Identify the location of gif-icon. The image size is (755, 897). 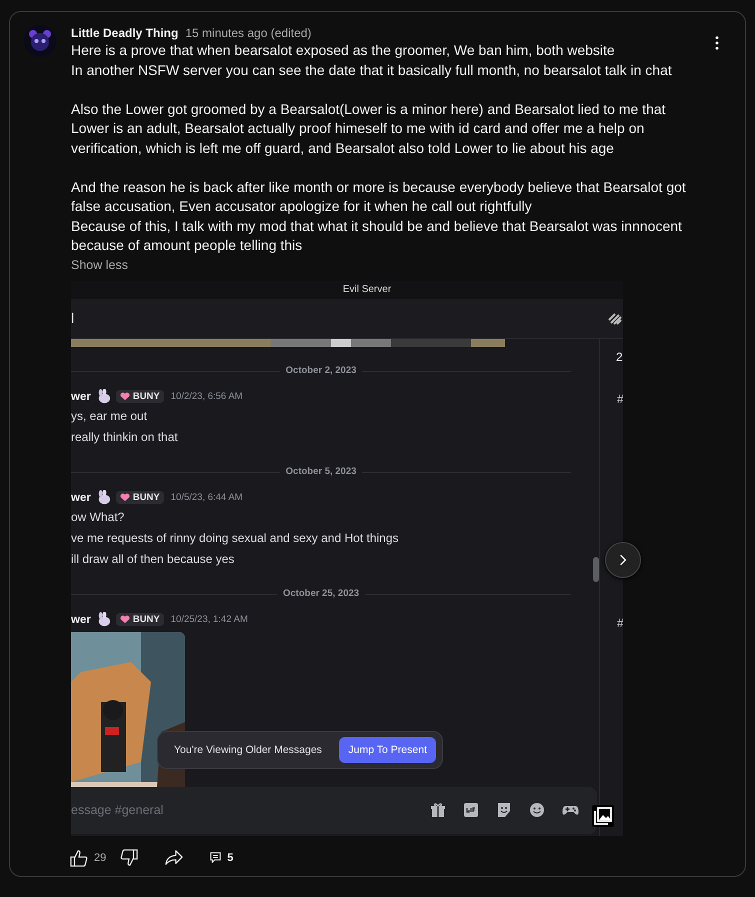
(471, 810).